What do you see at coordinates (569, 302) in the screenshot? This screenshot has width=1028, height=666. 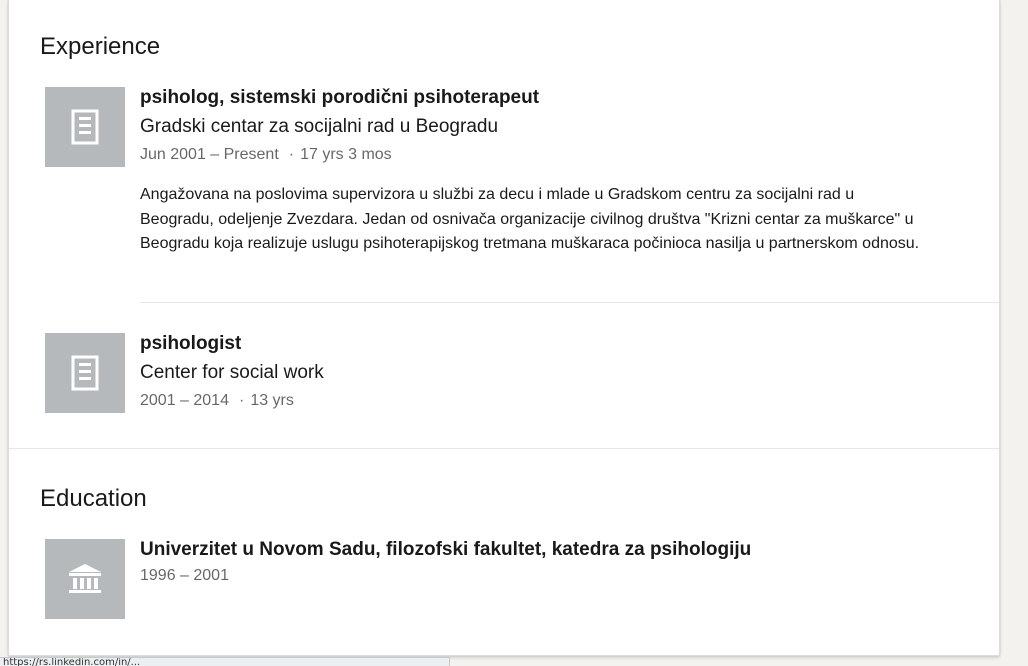 I see `entry-divider` at bounding box center [569, 302].